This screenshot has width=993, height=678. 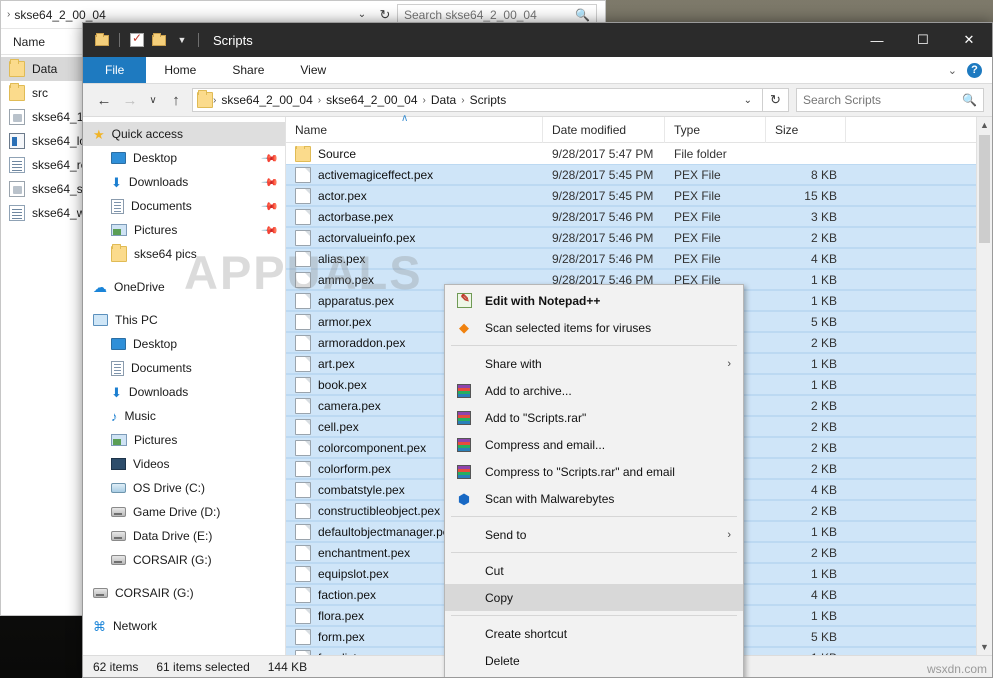 What do you see at coordinates (159, 40) in the screenshot?
I see `new-folder-icon` at bounding box center [159, 40].